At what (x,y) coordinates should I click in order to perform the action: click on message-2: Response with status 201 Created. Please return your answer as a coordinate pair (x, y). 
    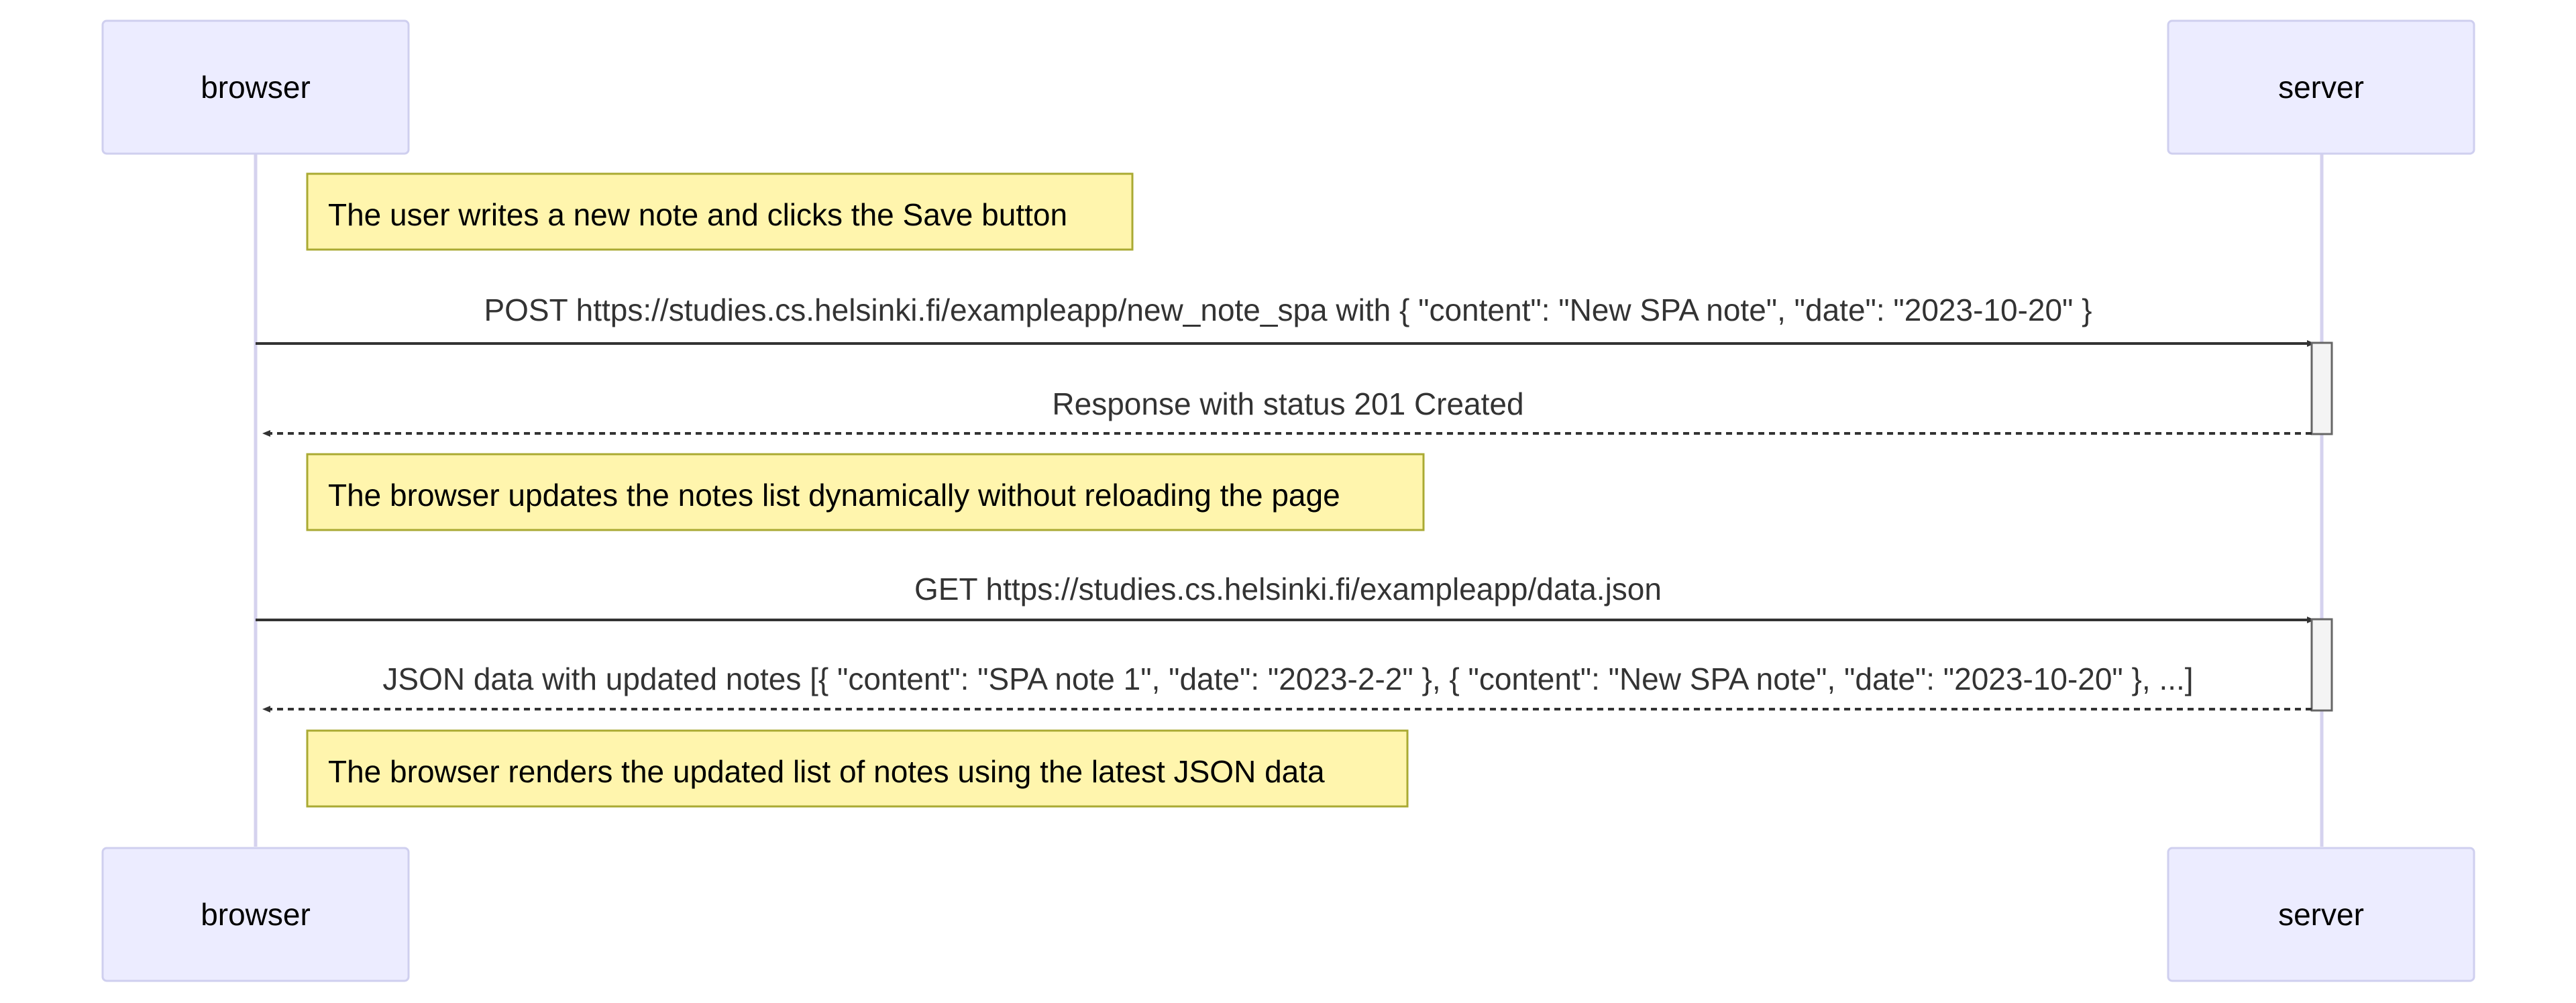
    Looking at the image, I should click on (1287, 411).